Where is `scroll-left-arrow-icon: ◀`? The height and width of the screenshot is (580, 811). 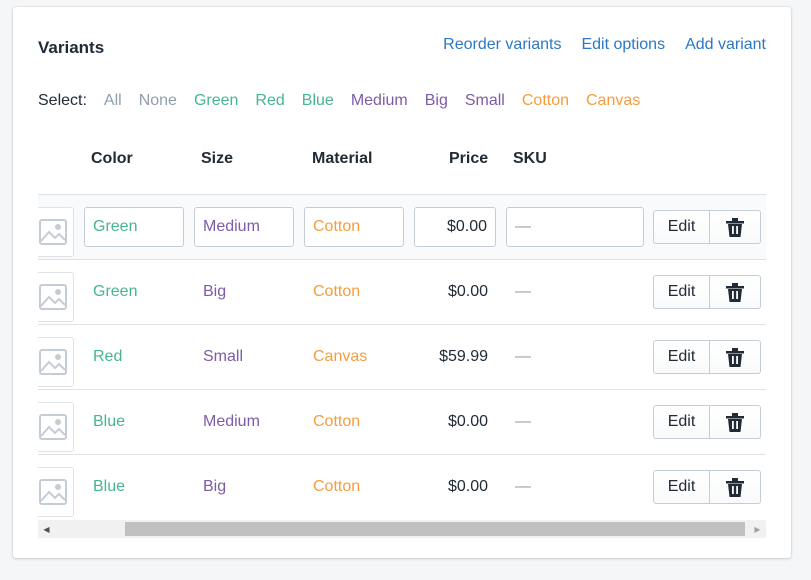 scroll-left-arrow-icon: ◀ is located at coordinates (46, 529).